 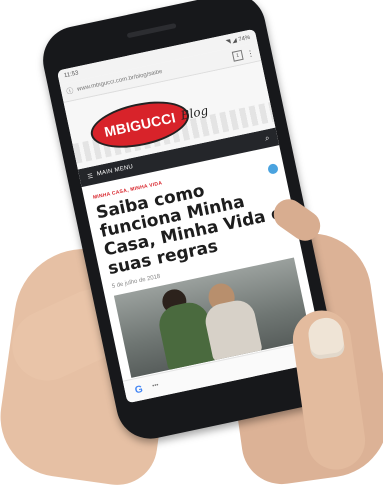 What do you see at coordinates (90, 177) in the screenshot?
I see `hamburger-icon: ☰` at bounding box center [90, 177].